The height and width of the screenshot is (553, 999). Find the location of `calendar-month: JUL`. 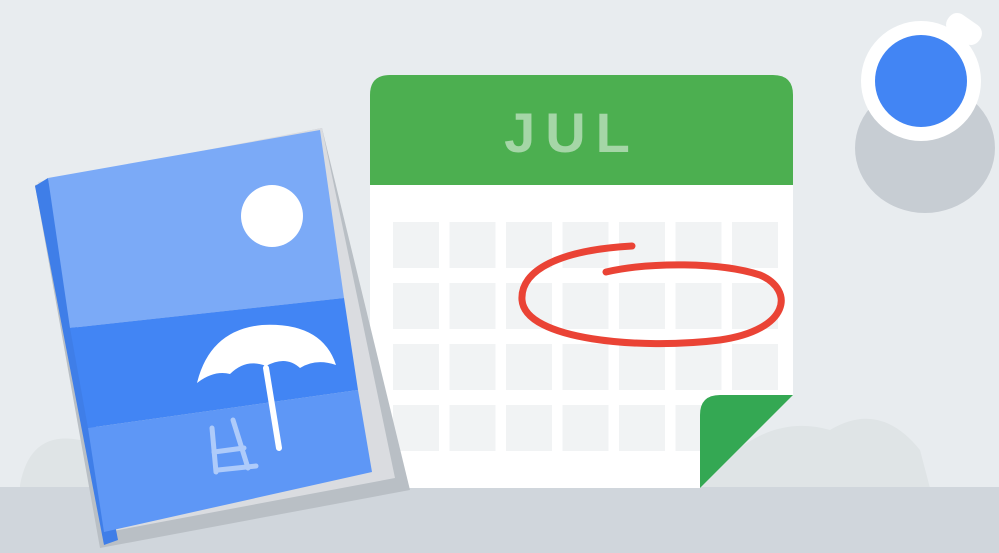

calendar-month: JUL is located at coordinates (572, 132).